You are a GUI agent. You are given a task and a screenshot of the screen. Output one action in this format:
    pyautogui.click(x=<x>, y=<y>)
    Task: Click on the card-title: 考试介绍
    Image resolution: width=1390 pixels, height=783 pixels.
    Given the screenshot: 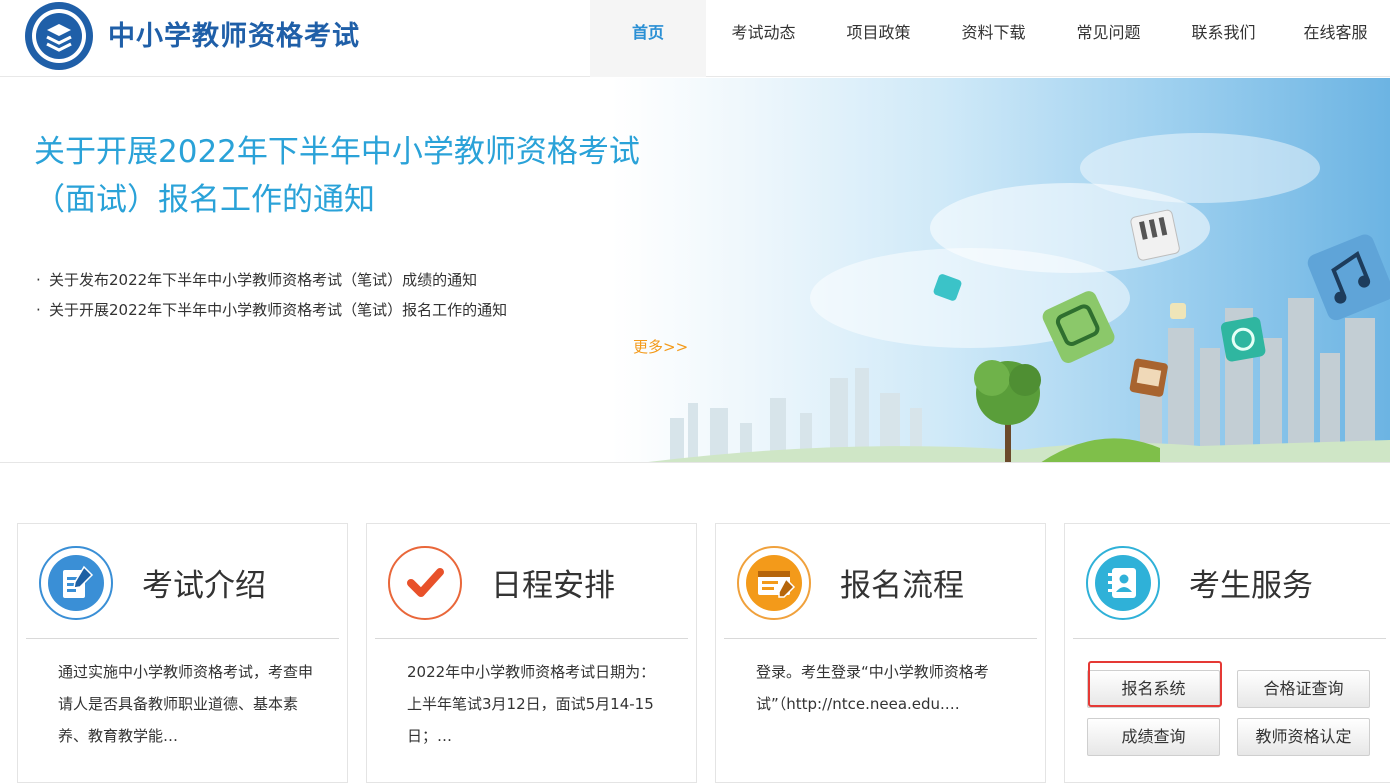 What is the action you would take?
    pyautogui.click(x=204, y=586)
    